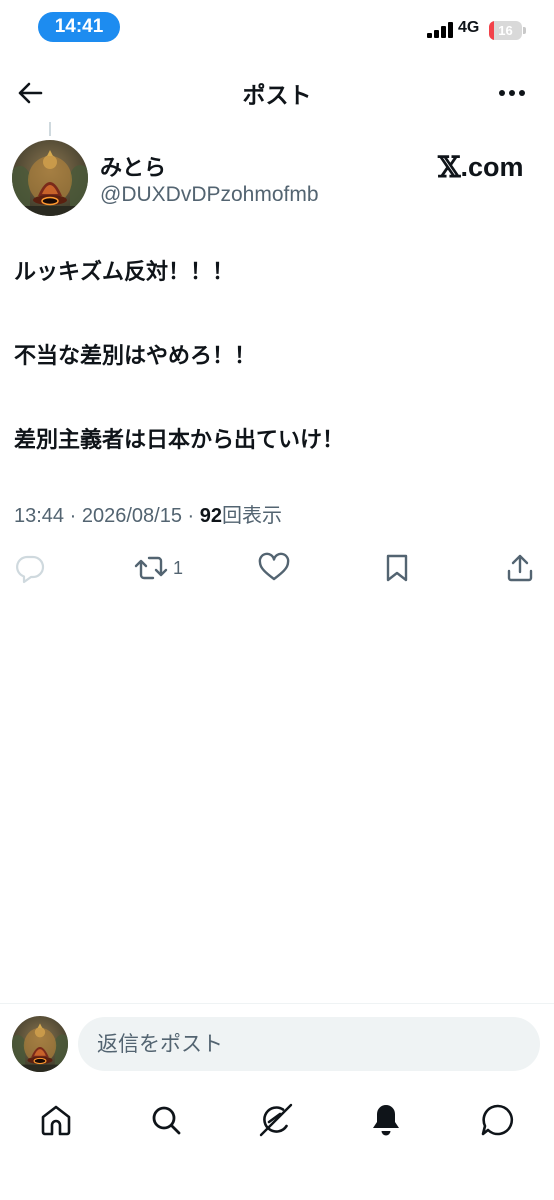  What do you see at coordinates (440, 30) in the screenshot?
I see `signal-icon` at bounding box center [440, 30].